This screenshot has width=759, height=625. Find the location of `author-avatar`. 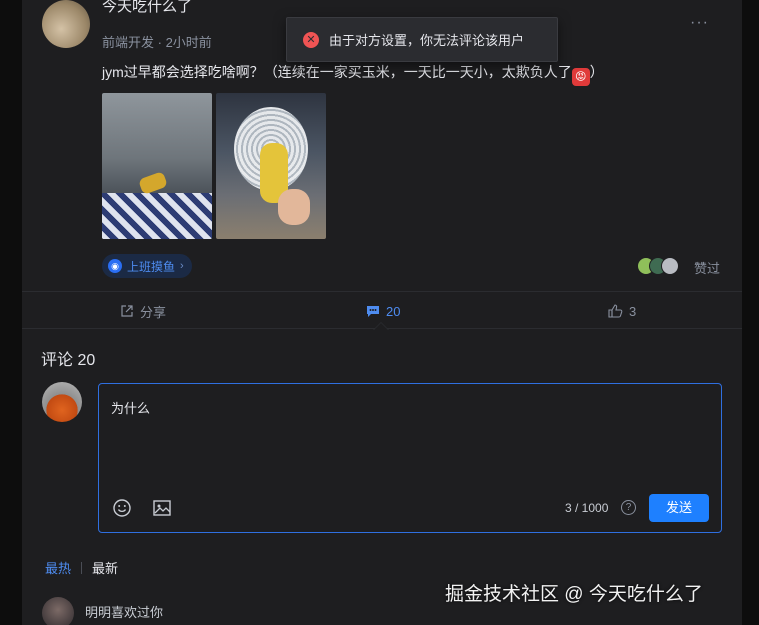

author-avatar is located at coordinates (66, 24).